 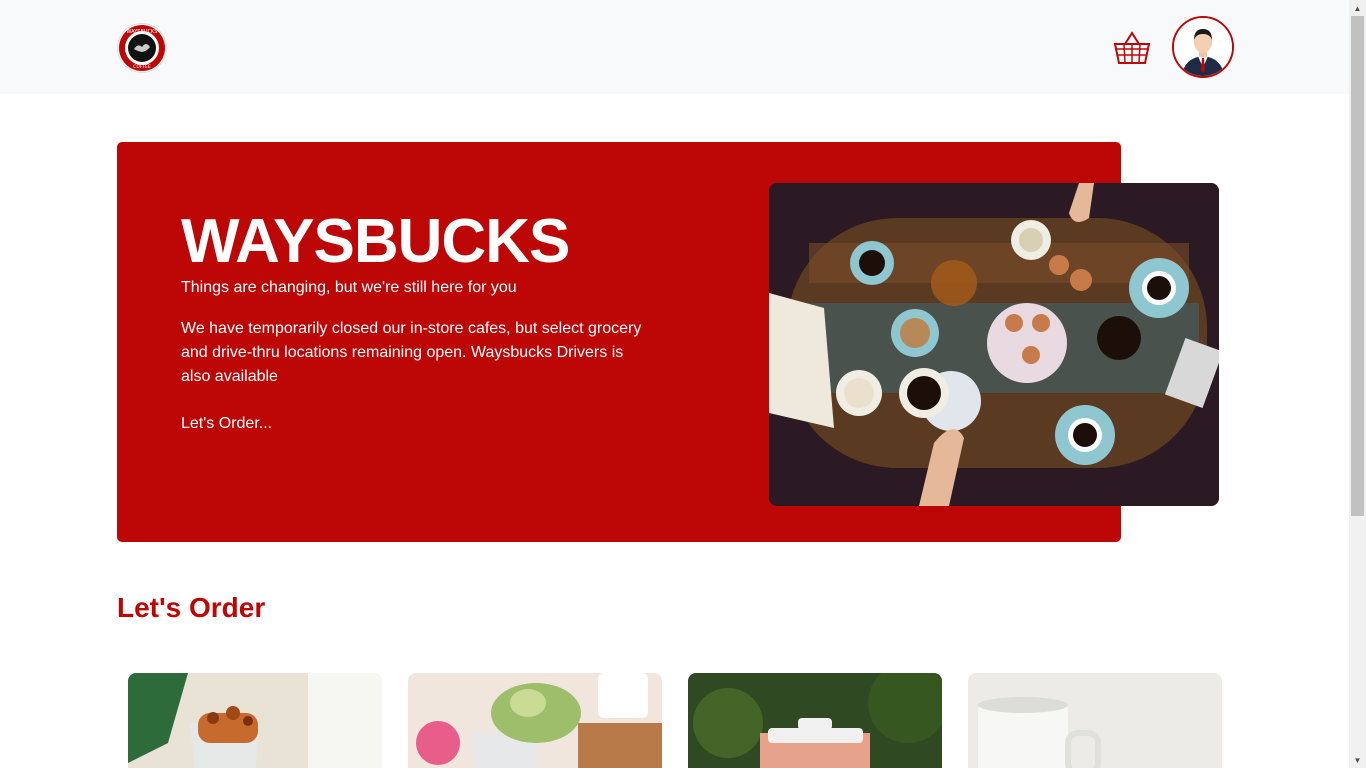 I want to click on hero-image-coffee-table, so click(x=994, y=344).